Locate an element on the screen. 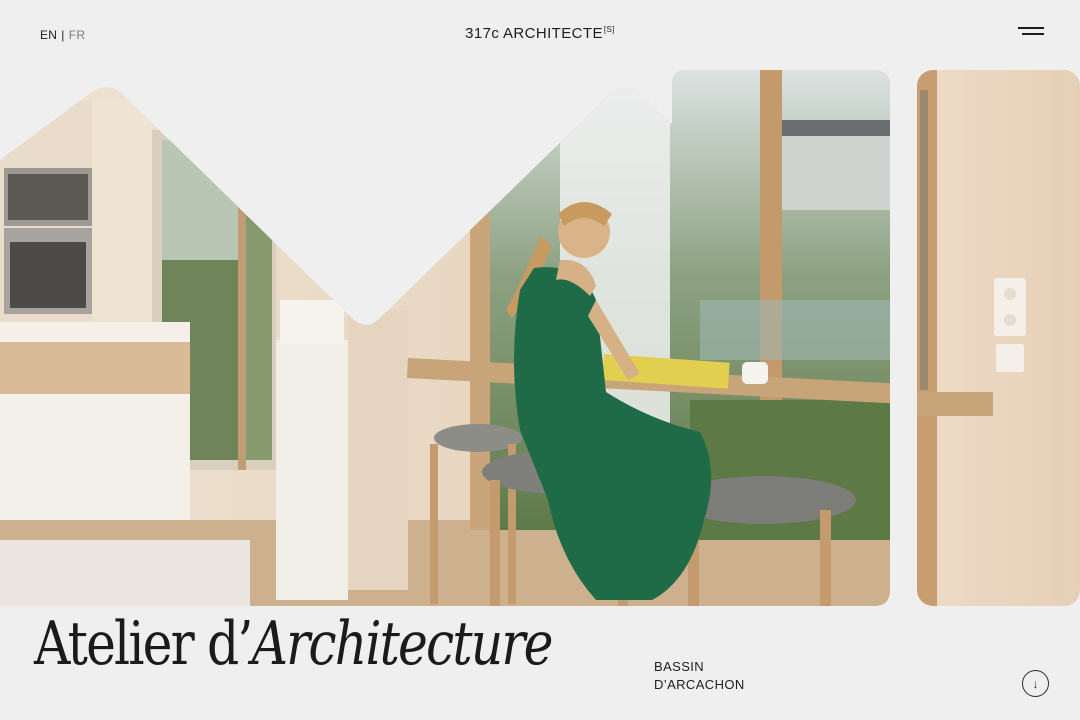 The width and height of the screenshot is (1080, 720). arrow-down-icon: ↓ is located at coordinates (1035, 683).